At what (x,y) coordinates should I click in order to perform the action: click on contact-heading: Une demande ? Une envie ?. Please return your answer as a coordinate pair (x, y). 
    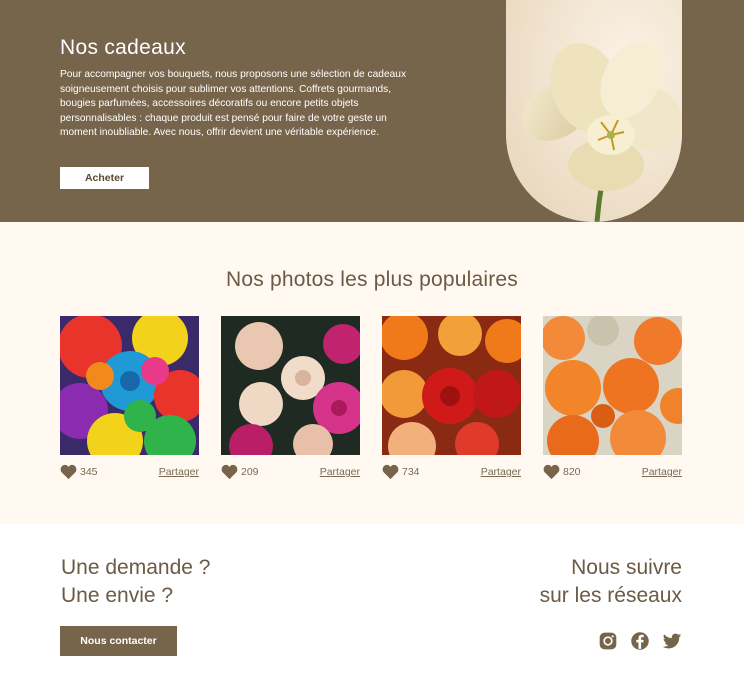
    Looking at the image, I should click on (135, 582).